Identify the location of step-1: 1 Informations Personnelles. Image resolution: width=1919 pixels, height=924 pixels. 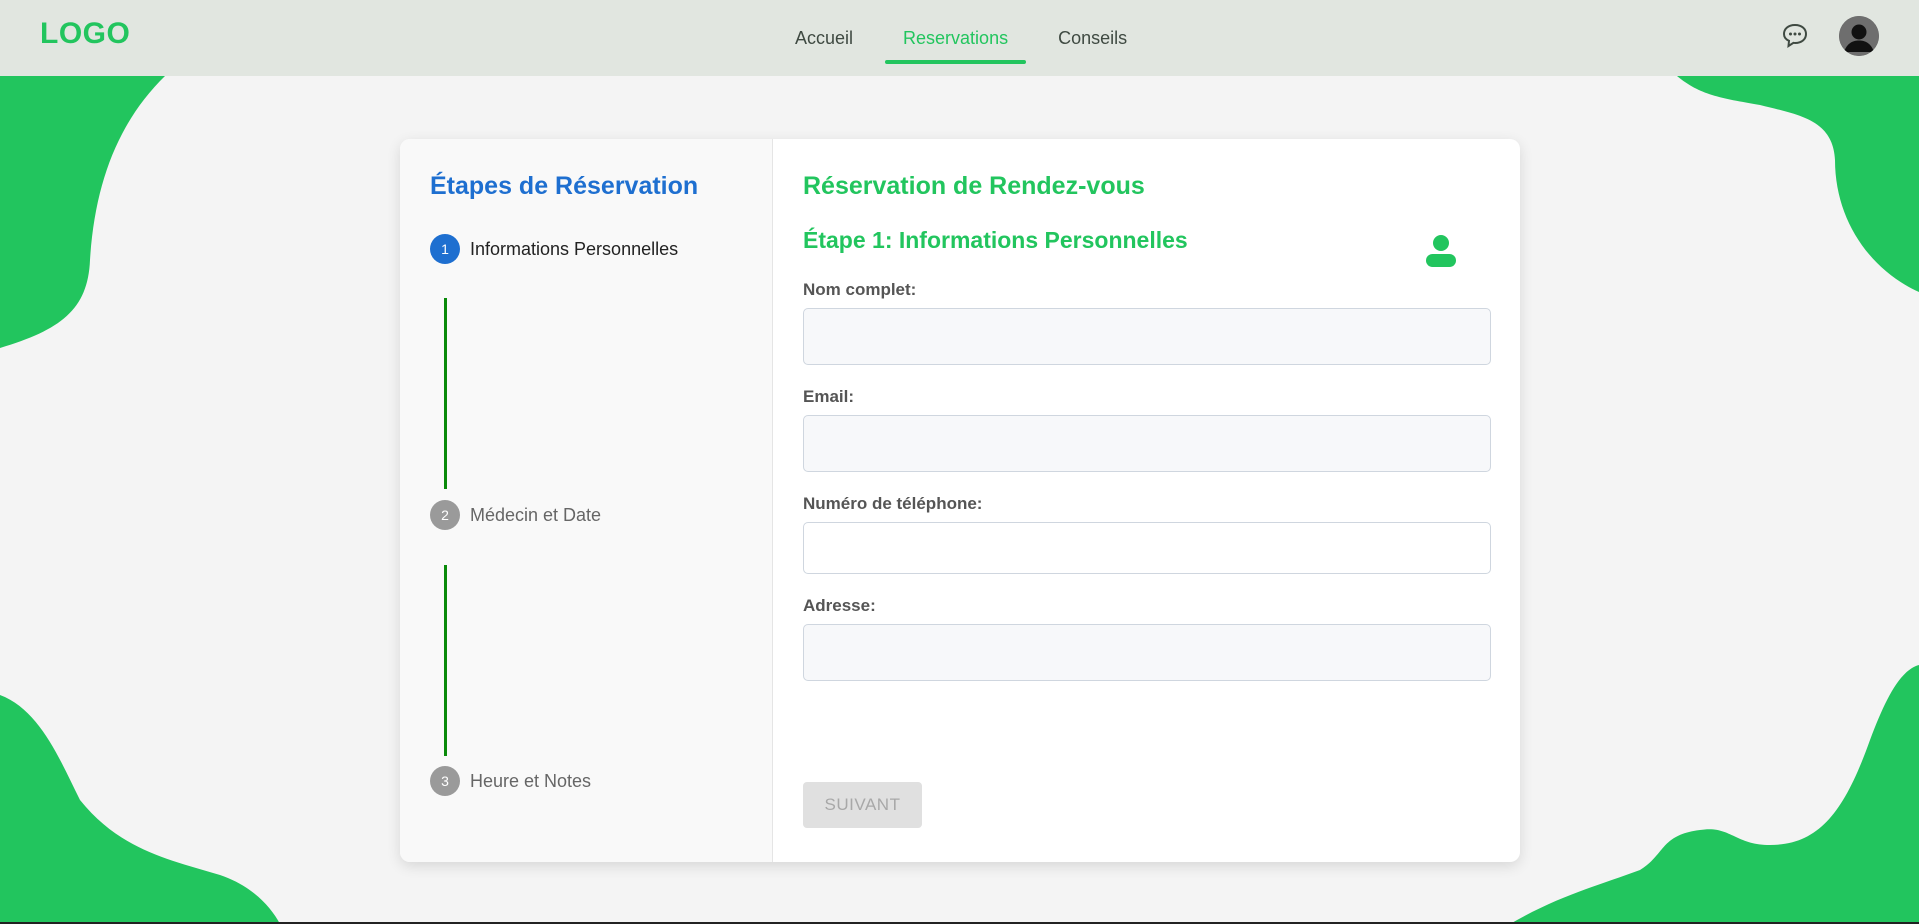
(554, 249).